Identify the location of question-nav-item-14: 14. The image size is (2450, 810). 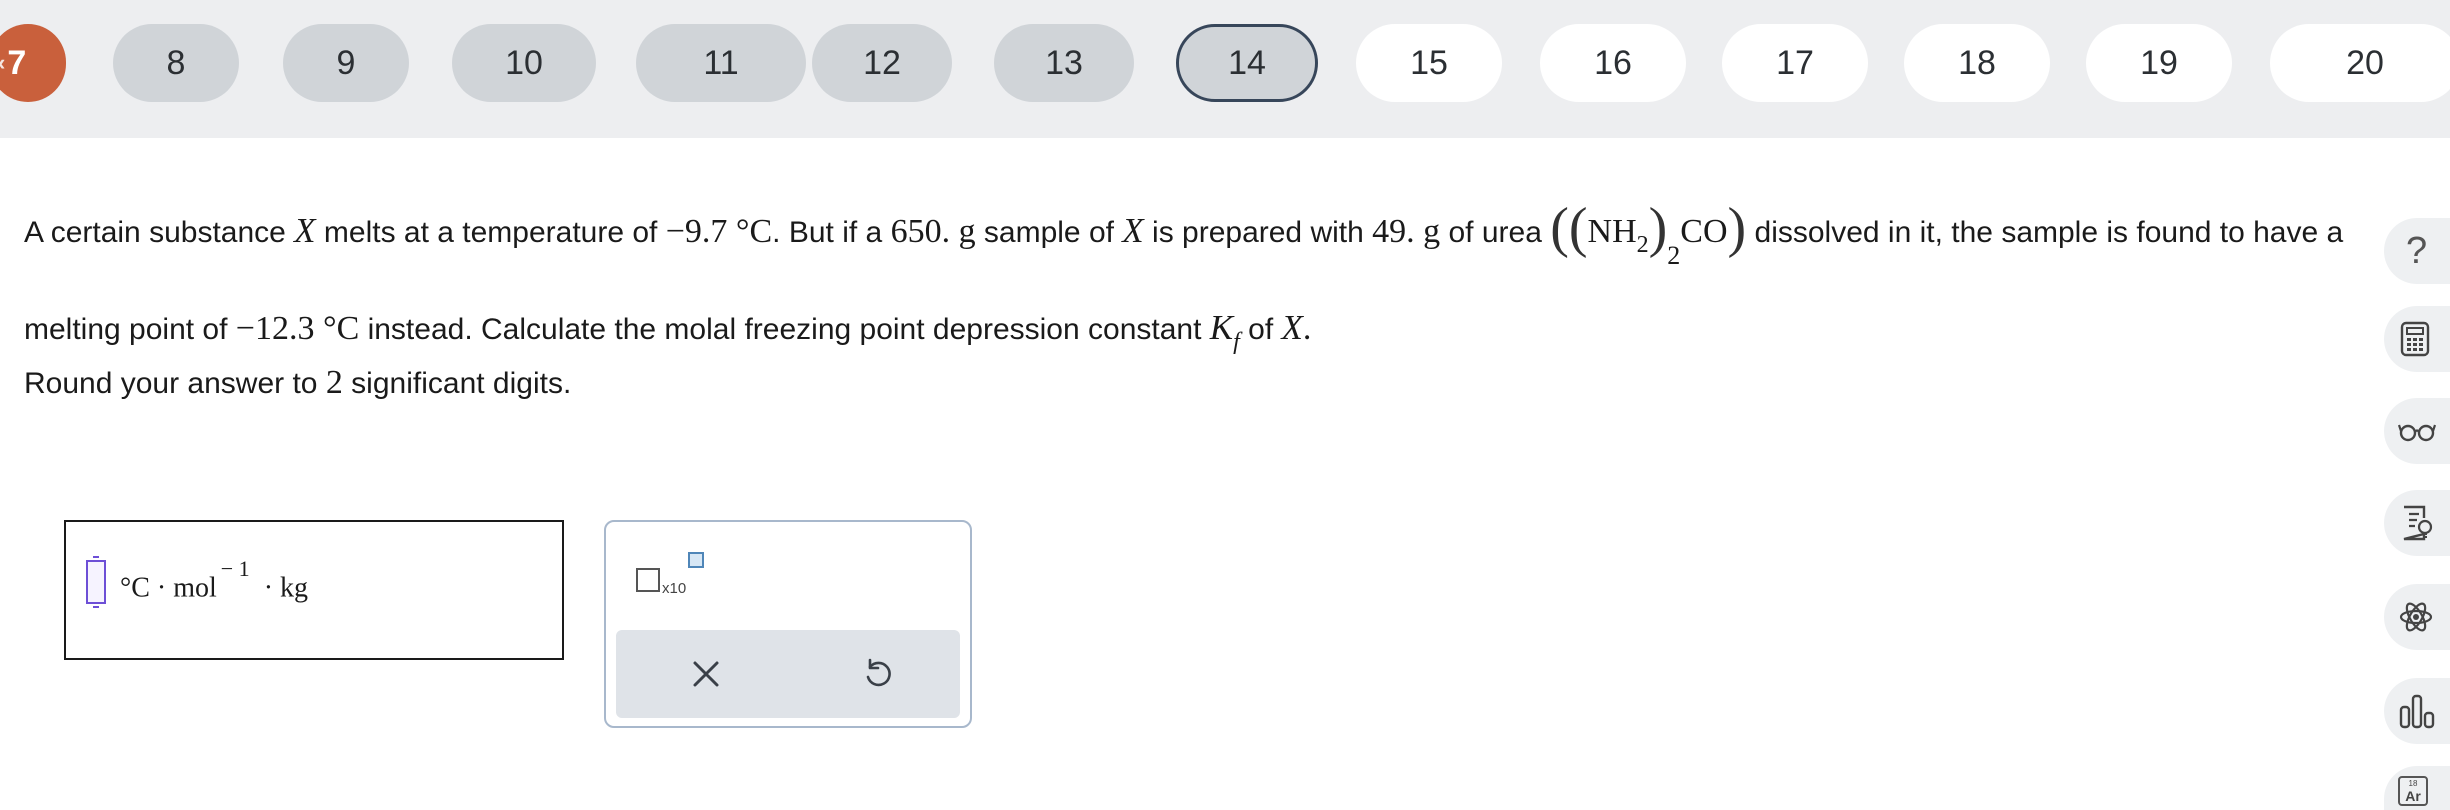
(1247, 63).